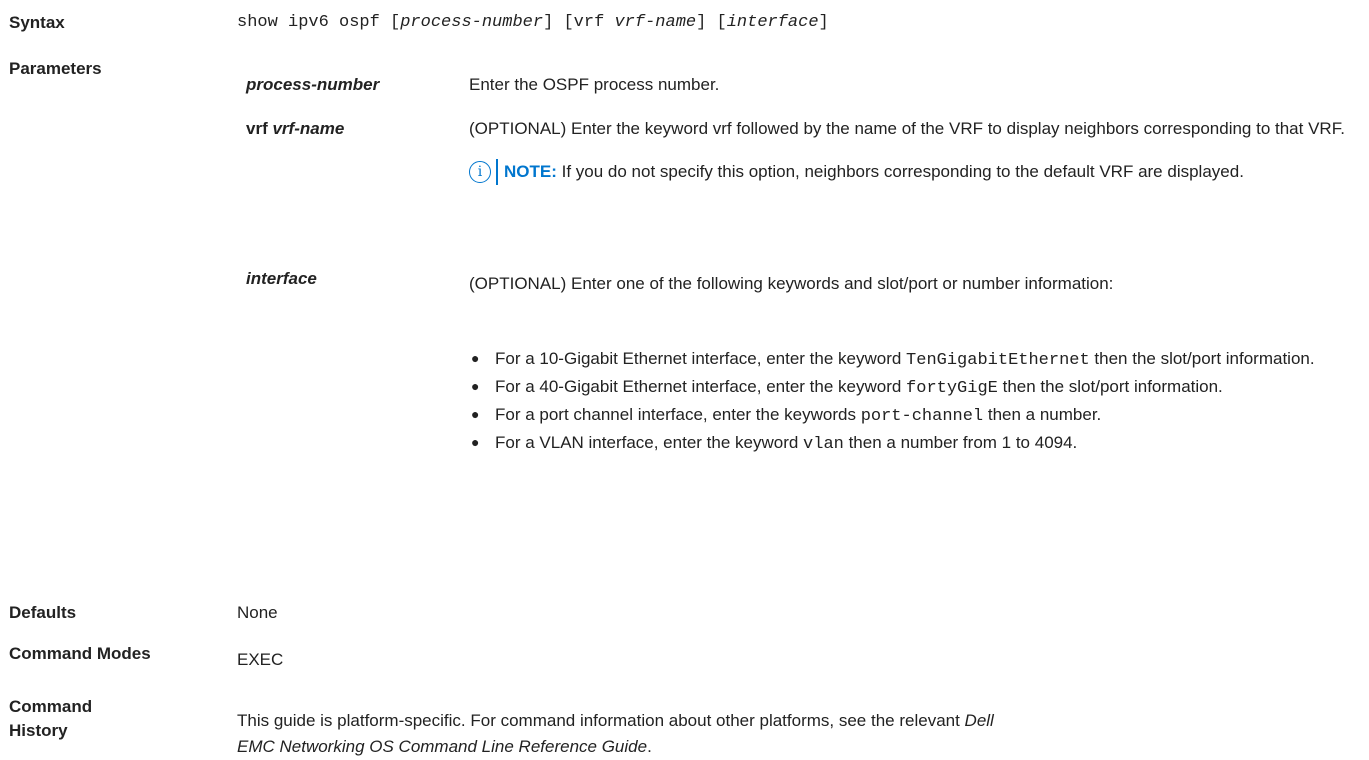 This screenshot has width=1369, height=760. I want to click on syntax-mid1: ] [vrf, so click(579, 22).